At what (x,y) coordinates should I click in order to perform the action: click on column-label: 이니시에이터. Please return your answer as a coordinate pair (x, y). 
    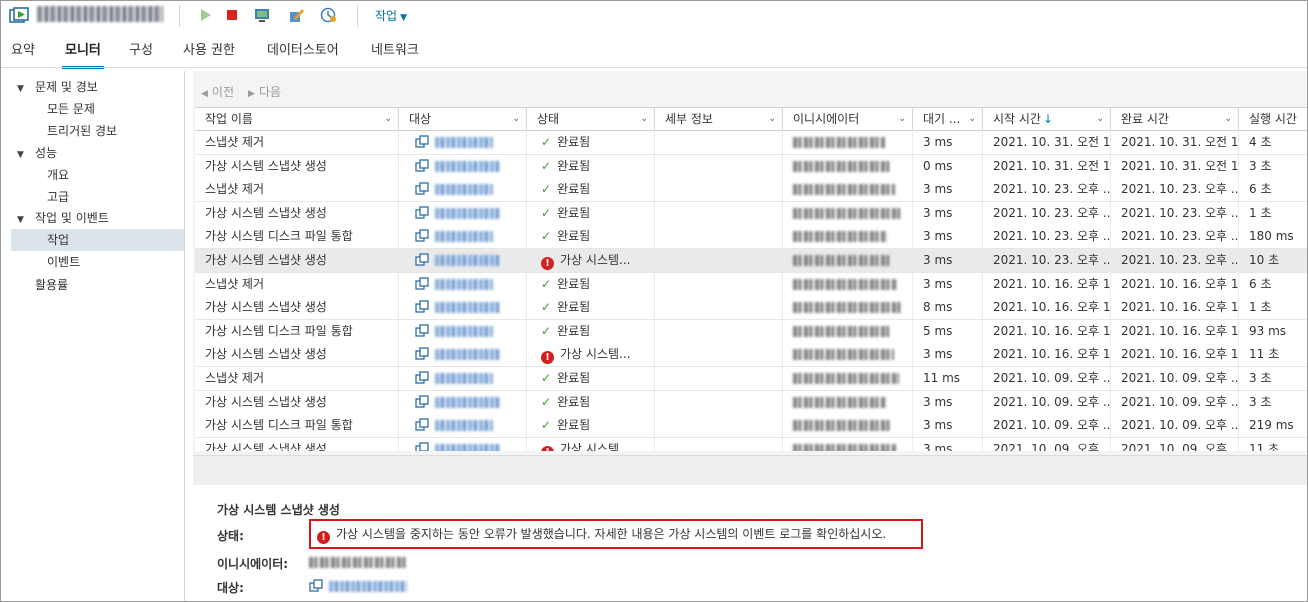
    Looking at the image, I should click on (826, 119).